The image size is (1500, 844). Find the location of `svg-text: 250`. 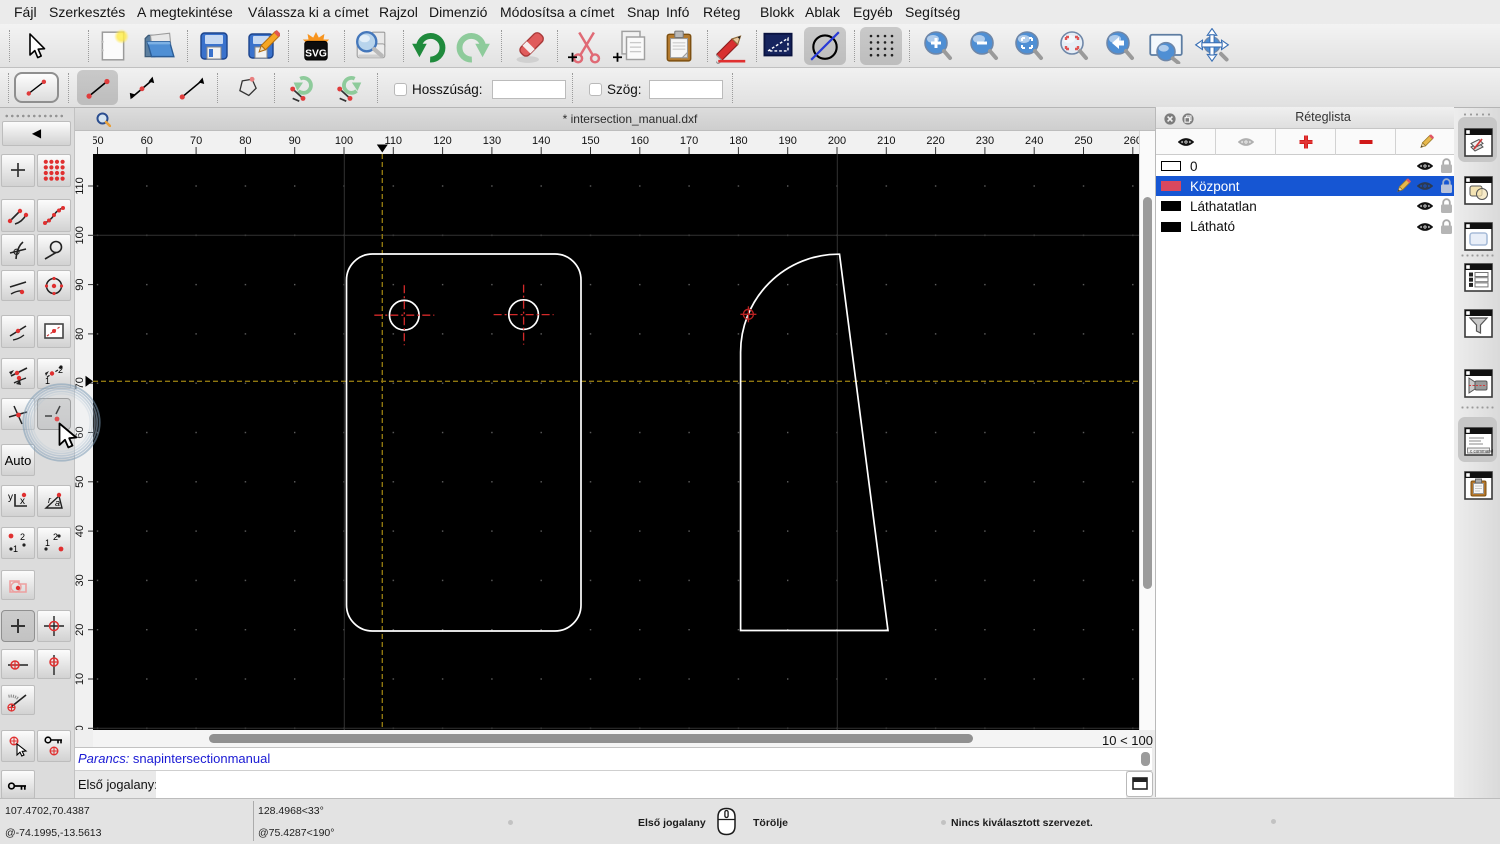

svg-text: 250 is located at coordinates (1083, 141).